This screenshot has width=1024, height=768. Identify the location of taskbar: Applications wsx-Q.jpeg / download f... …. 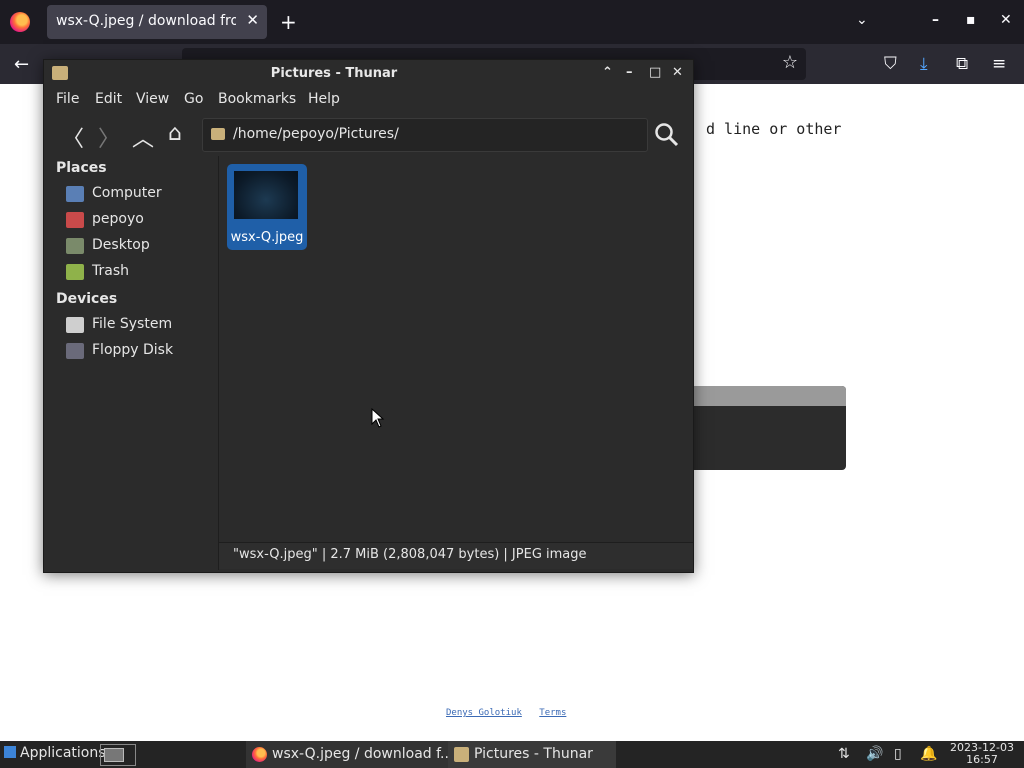
(512, 754).